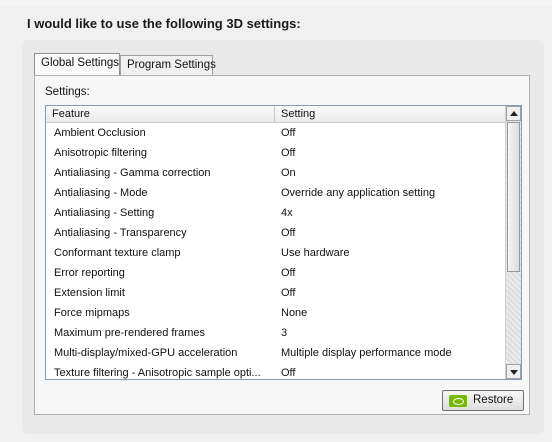 The image size is (552, 442). Describe the element at coordinates (101, 193) in the screenshot. I see `feature-cell: Antialiasing - Mode` at that location.